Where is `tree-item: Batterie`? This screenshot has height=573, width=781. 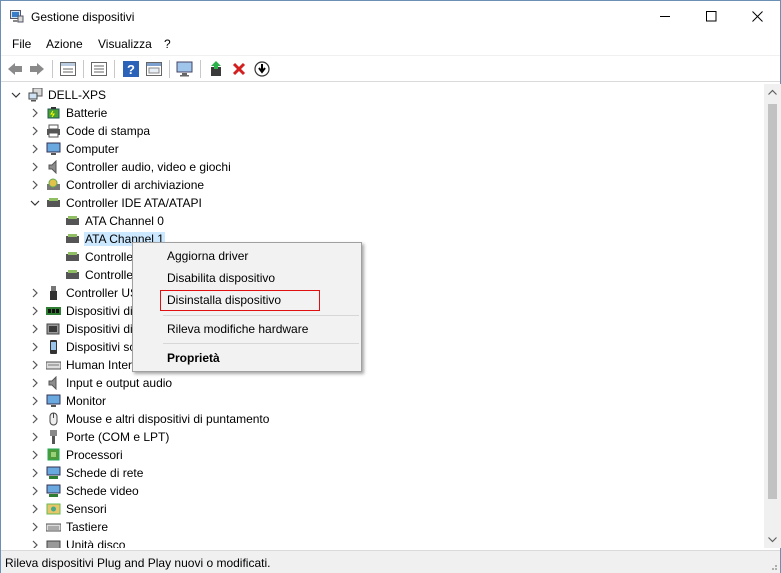 tree-item: Batterie is located at coordinates (151, 113).